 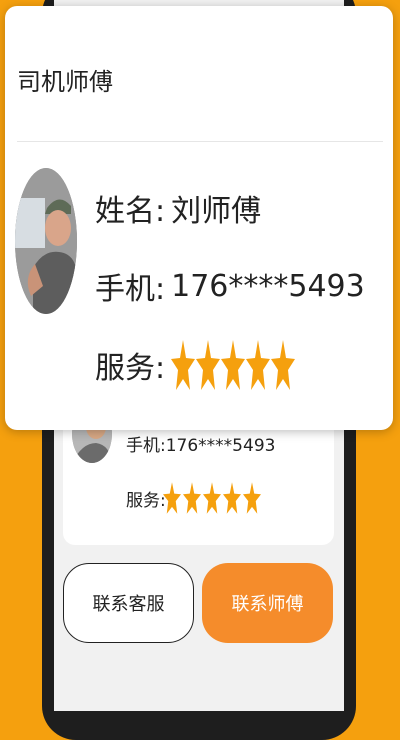 I want to click on name-label: 姓名:, so click(x=130, y=211).